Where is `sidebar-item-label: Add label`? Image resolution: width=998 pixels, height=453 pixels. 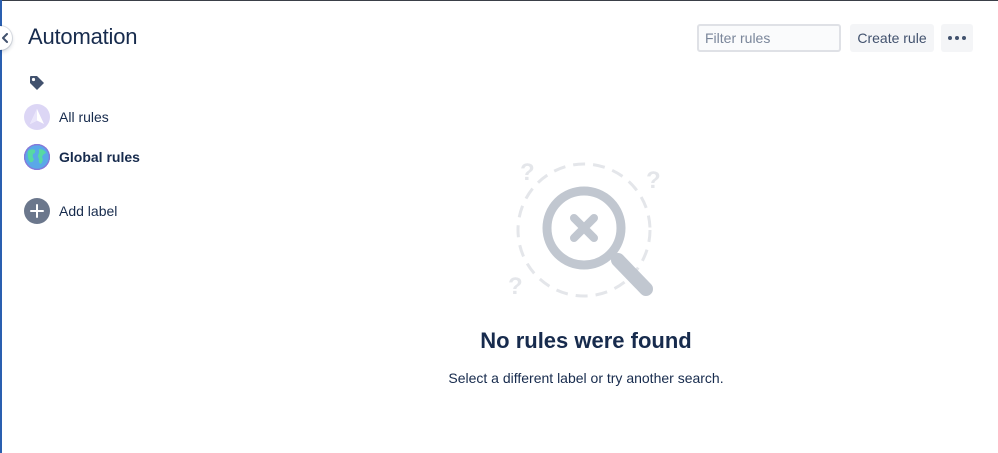 sidebar-item-label: Add label is located at coordinates (88, 211).